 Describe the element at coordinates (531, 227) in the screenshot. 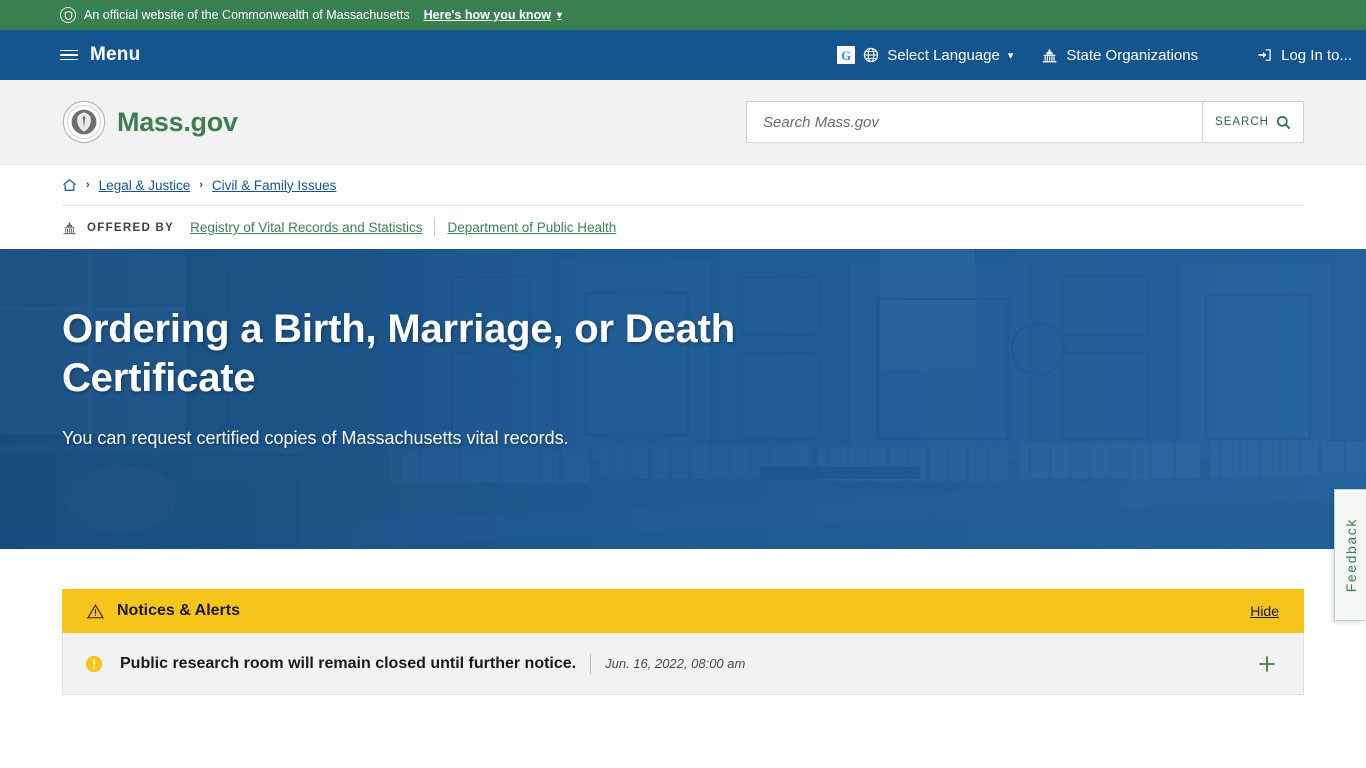

I see `offered-by-org-dph: Department of Public Health` at that location.